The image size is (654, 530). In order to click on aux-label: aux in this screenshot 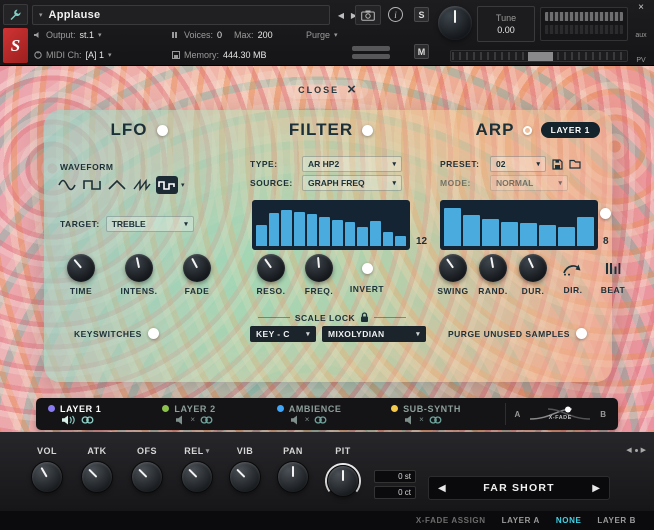, I will do `click(640, 35)`.